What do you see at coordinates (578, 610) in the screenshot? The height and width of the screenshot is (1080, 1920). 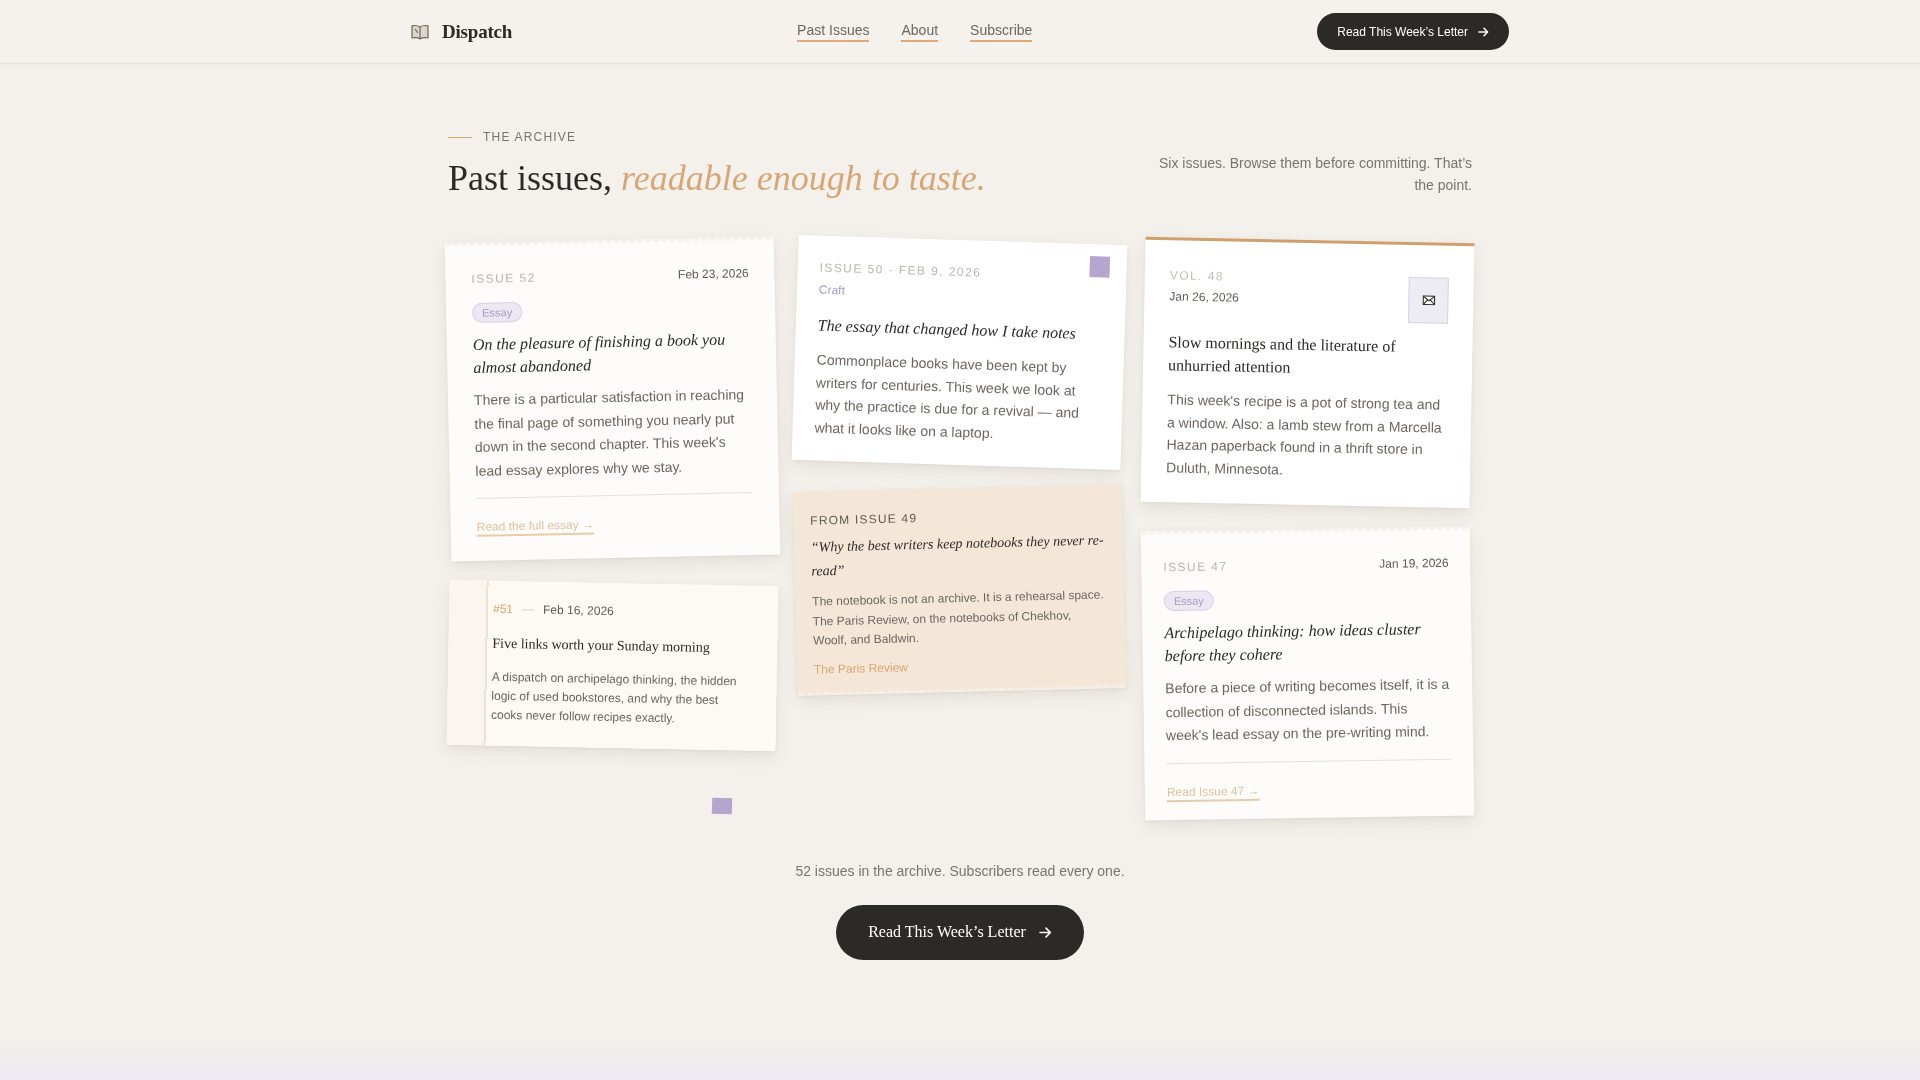 I see `issue-date: Feb 16, 2026` at bounding box center [578, 610].